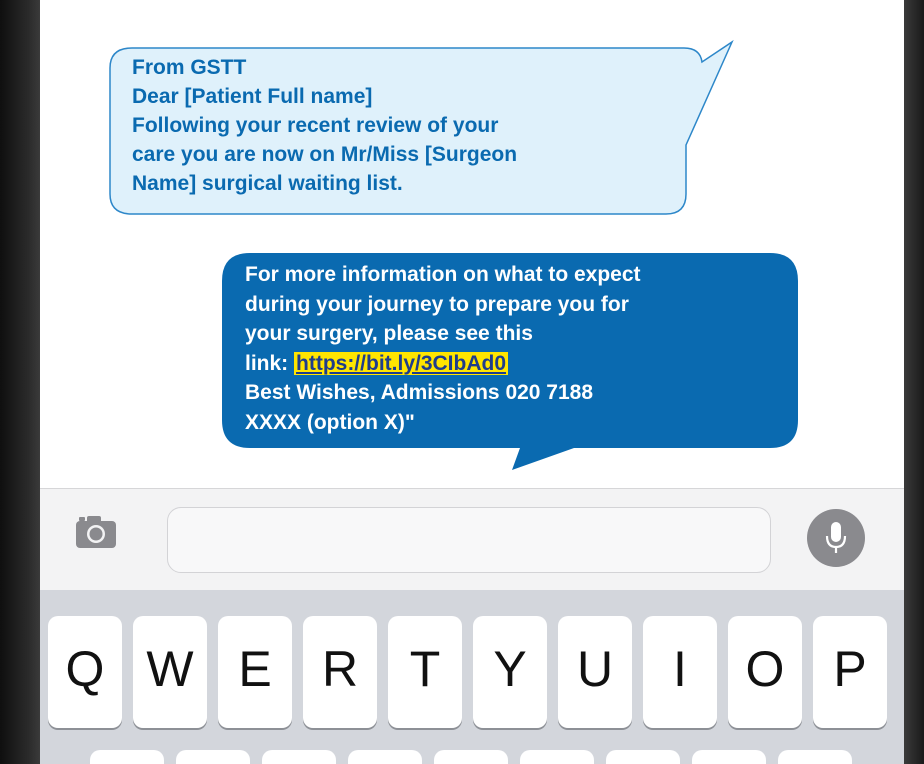 The height and width of the screenshot is (764, 924). I want to click on phone-bezel-left, so click(20, 382).